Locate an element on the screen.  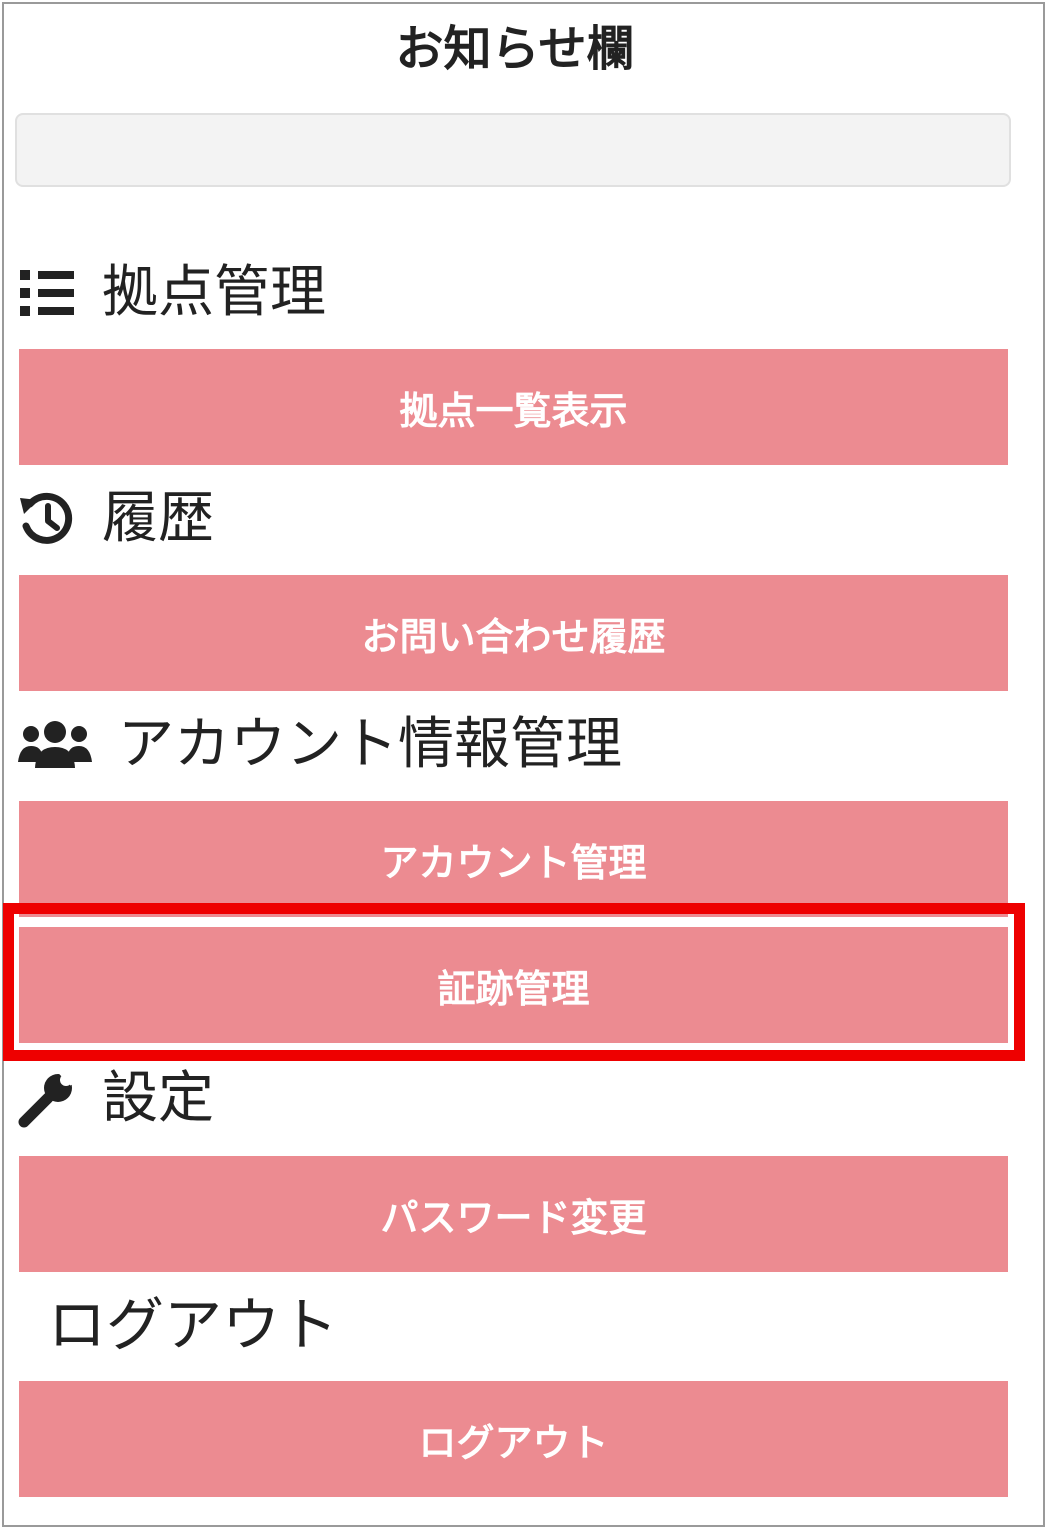
section-header-history: 履歴 is located at coordinates (116, 519).